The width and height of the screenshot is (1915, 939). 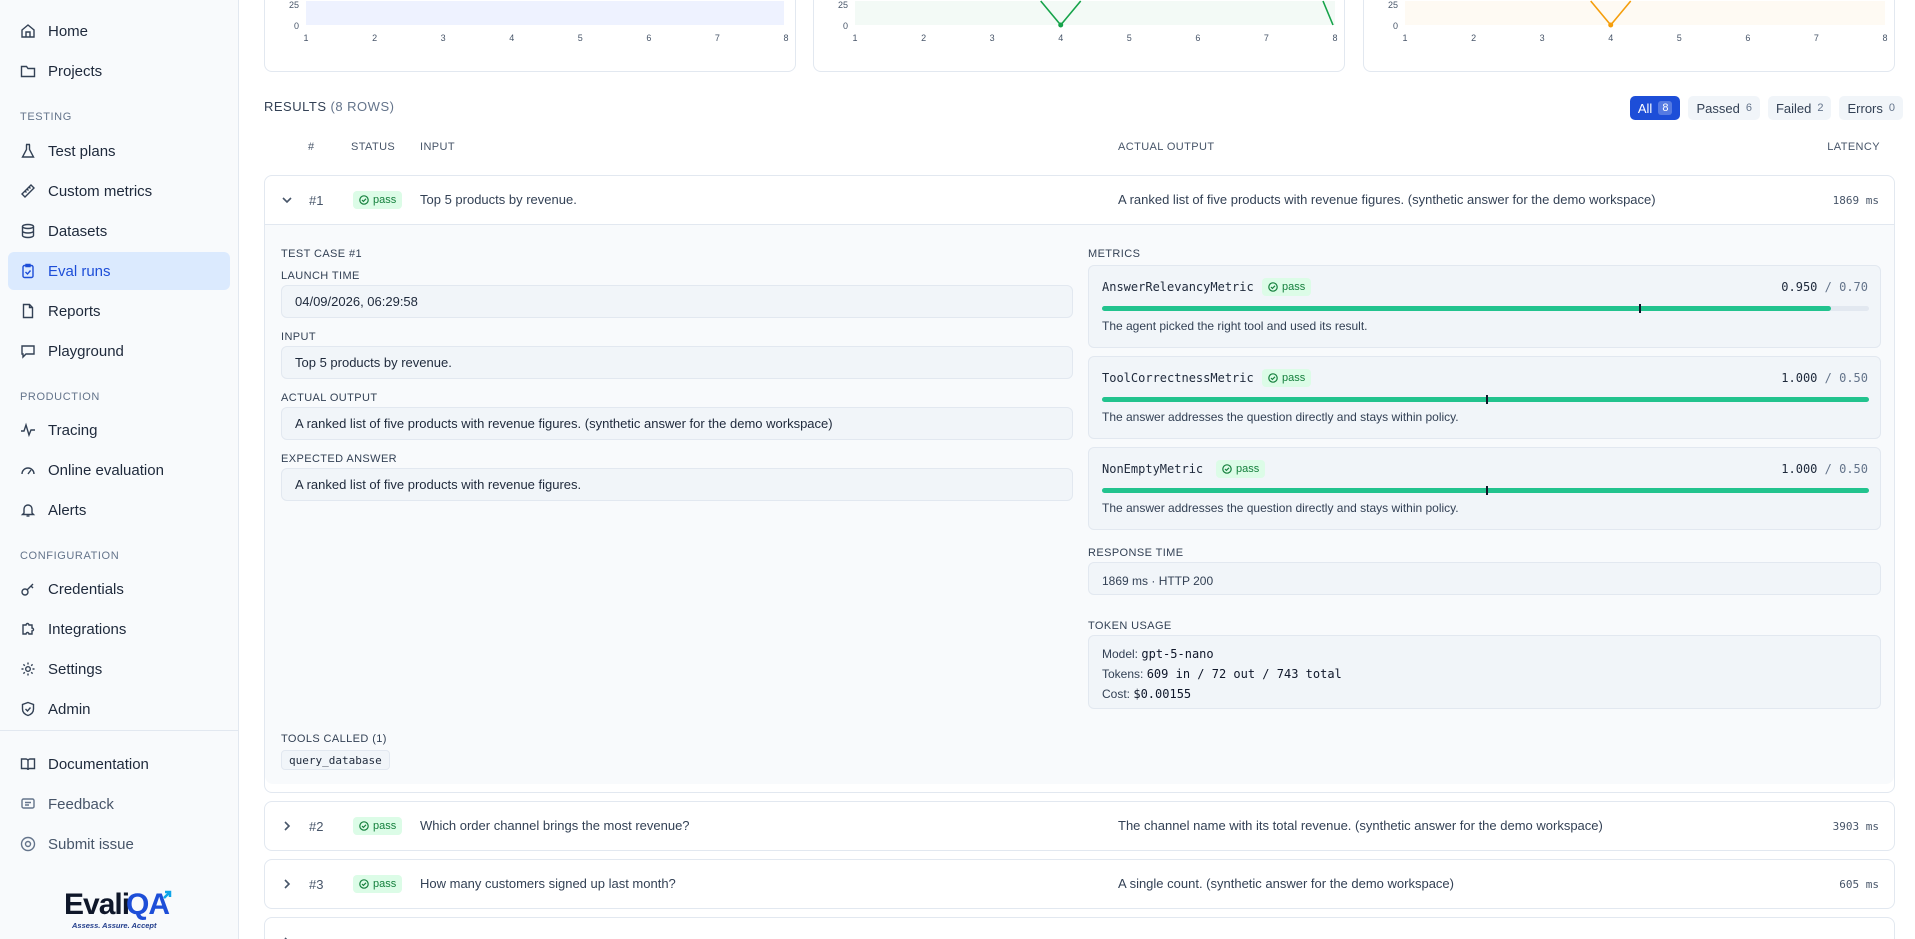 I want to click on sidebar-item-credentials: Credentials, so click(x=119, y=589).